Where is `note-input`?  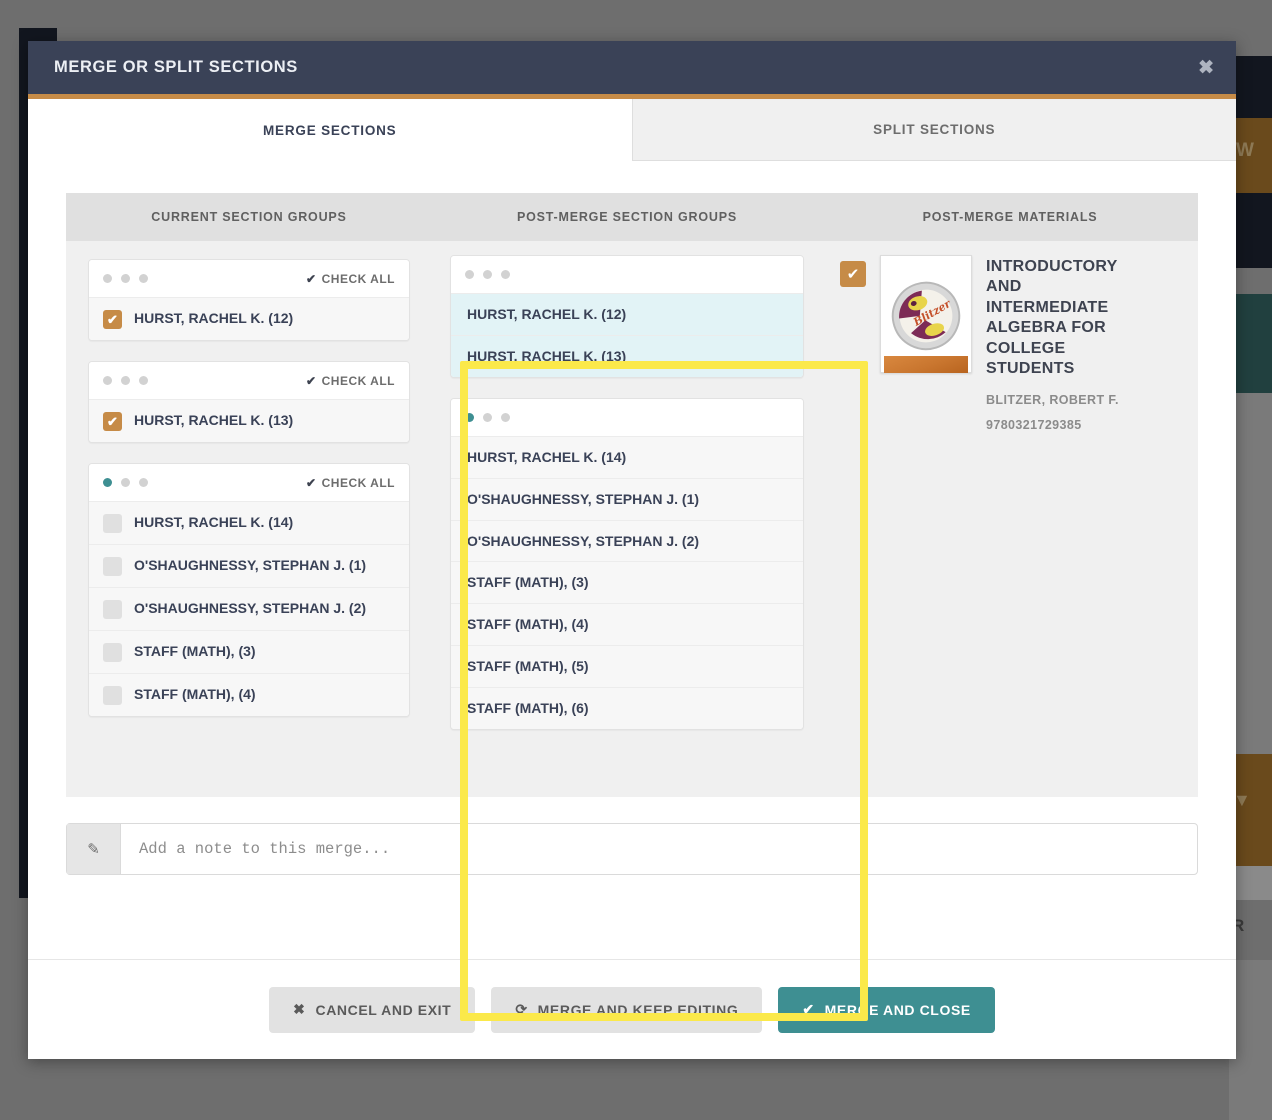
note-input is located at coordinates (659, 849).